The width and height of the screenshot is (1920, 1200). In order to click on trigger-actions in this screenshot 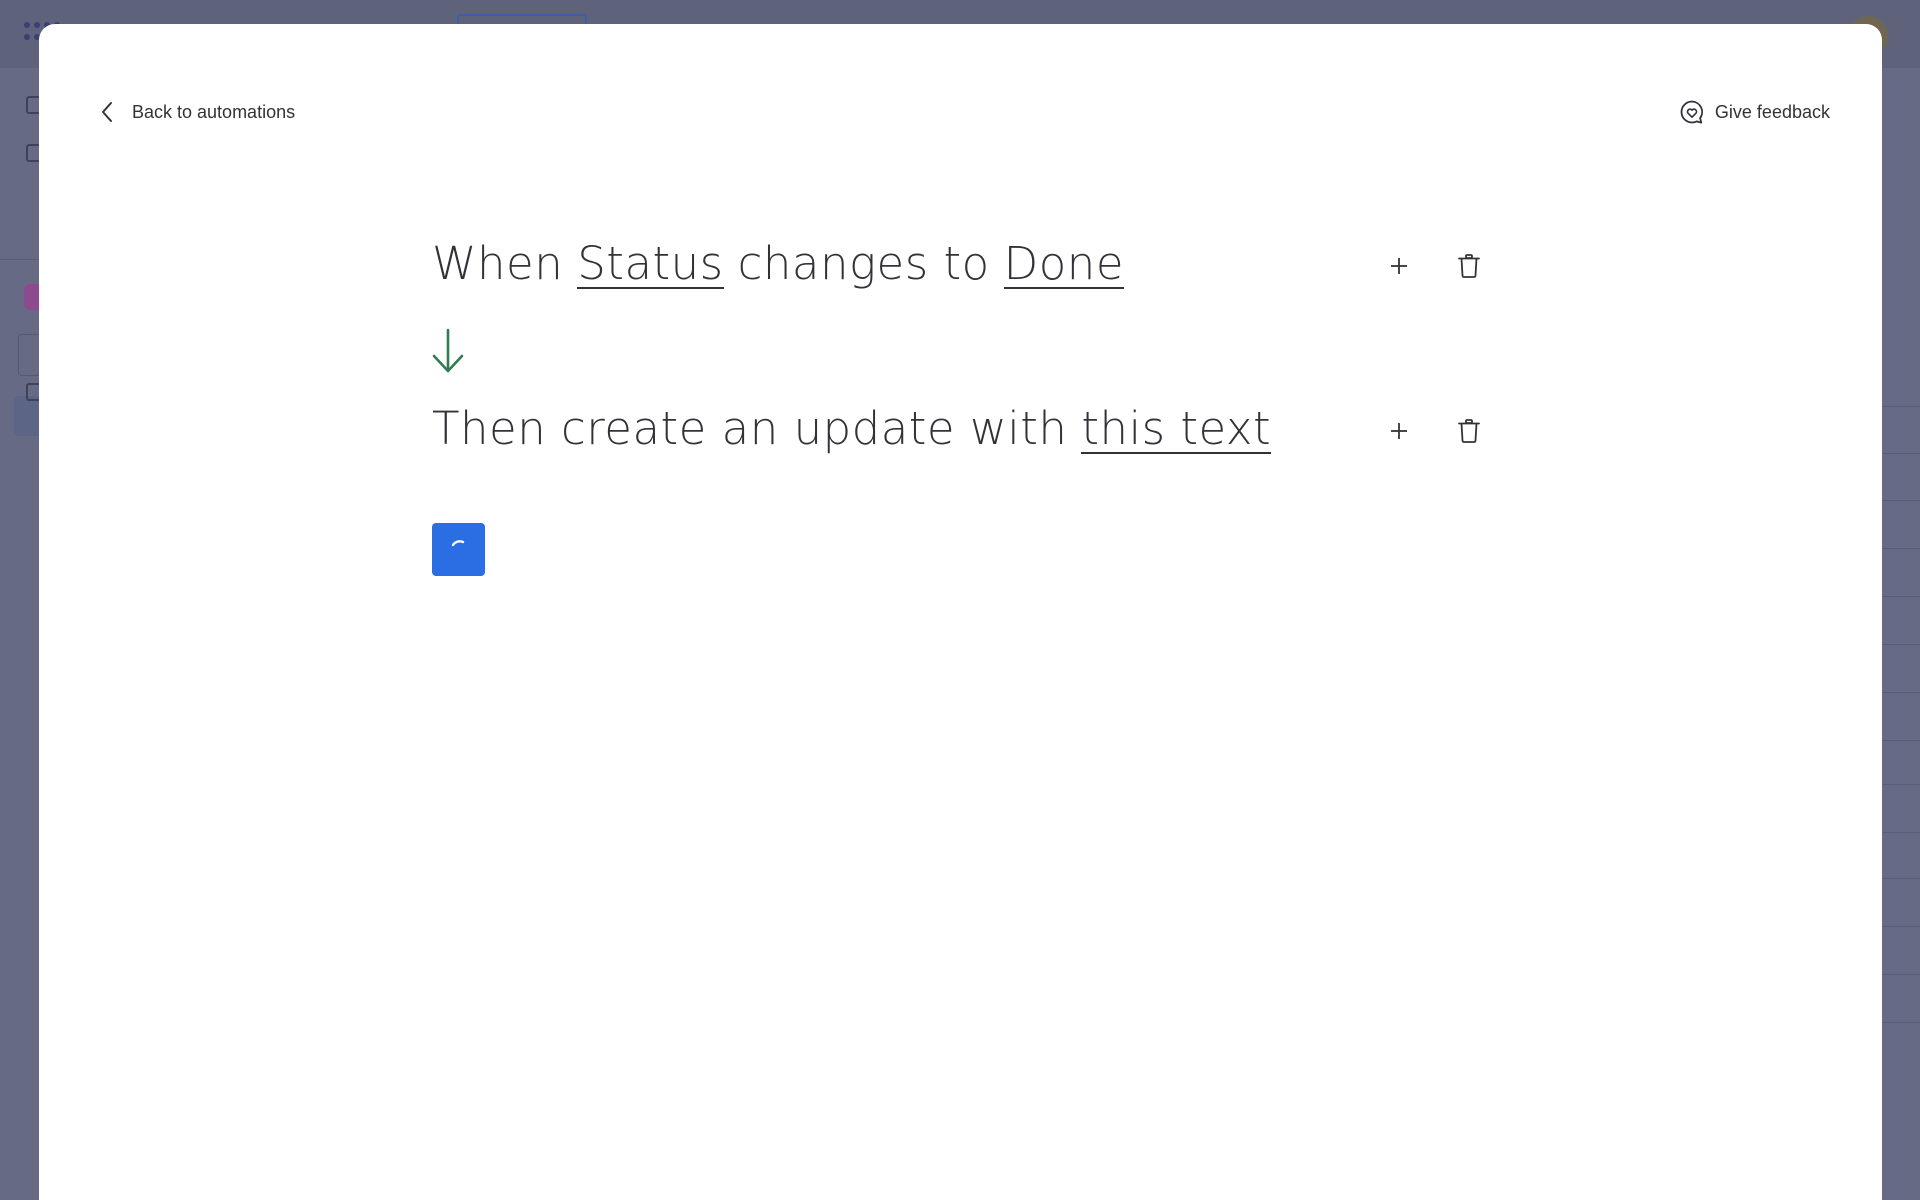, I will do `click(1434, 266)`.